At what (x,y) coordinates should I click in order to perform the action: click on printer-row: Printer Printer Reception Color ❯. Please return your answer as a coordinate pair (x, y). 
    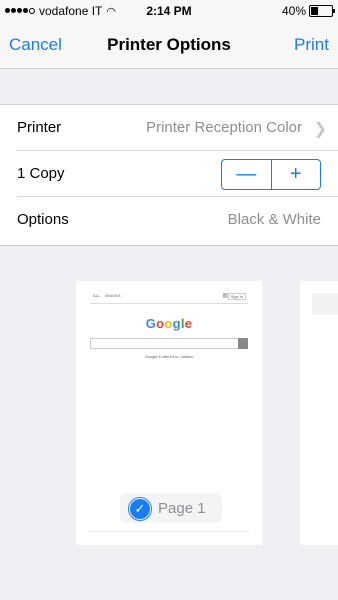
    Looking at the image, I should click on (169, 128).